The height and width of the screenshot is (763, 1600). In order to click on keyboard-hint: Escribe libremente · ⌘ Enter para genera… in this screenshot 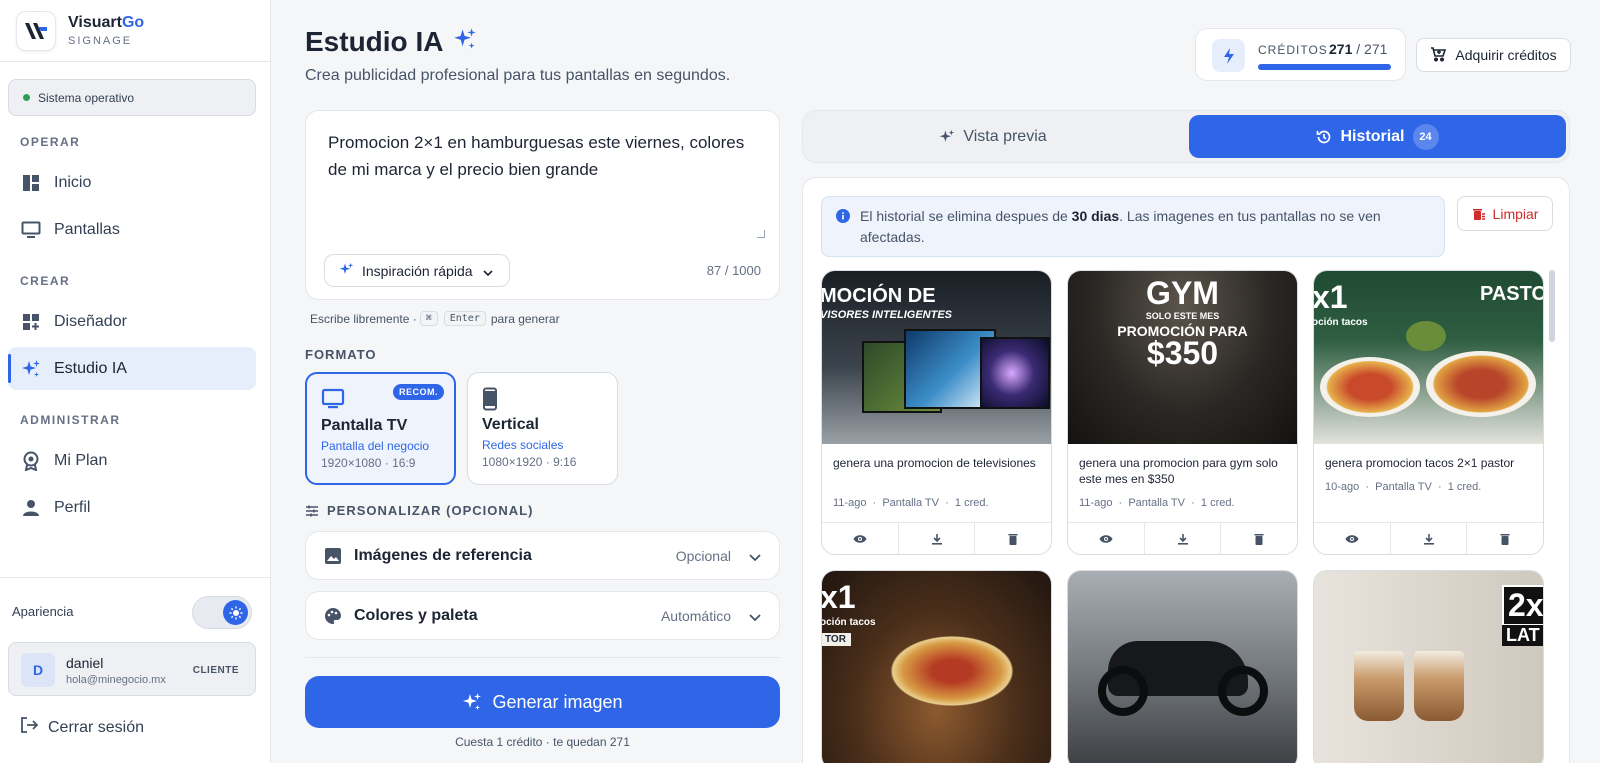, I will do `click(435, 318)`.